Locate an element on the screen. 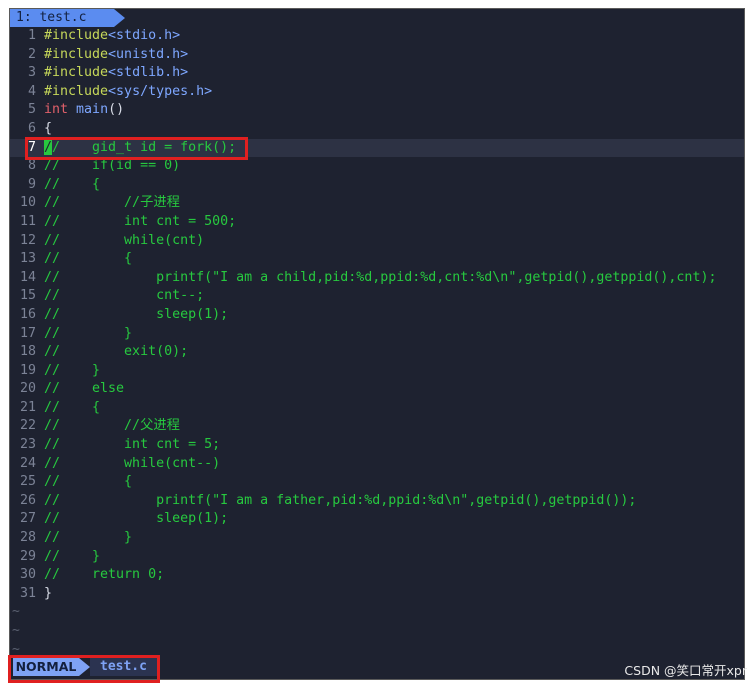 This screenshot has height=685, width=755. code-text: #include<unistd.h> is located at coordinates (112, 55).